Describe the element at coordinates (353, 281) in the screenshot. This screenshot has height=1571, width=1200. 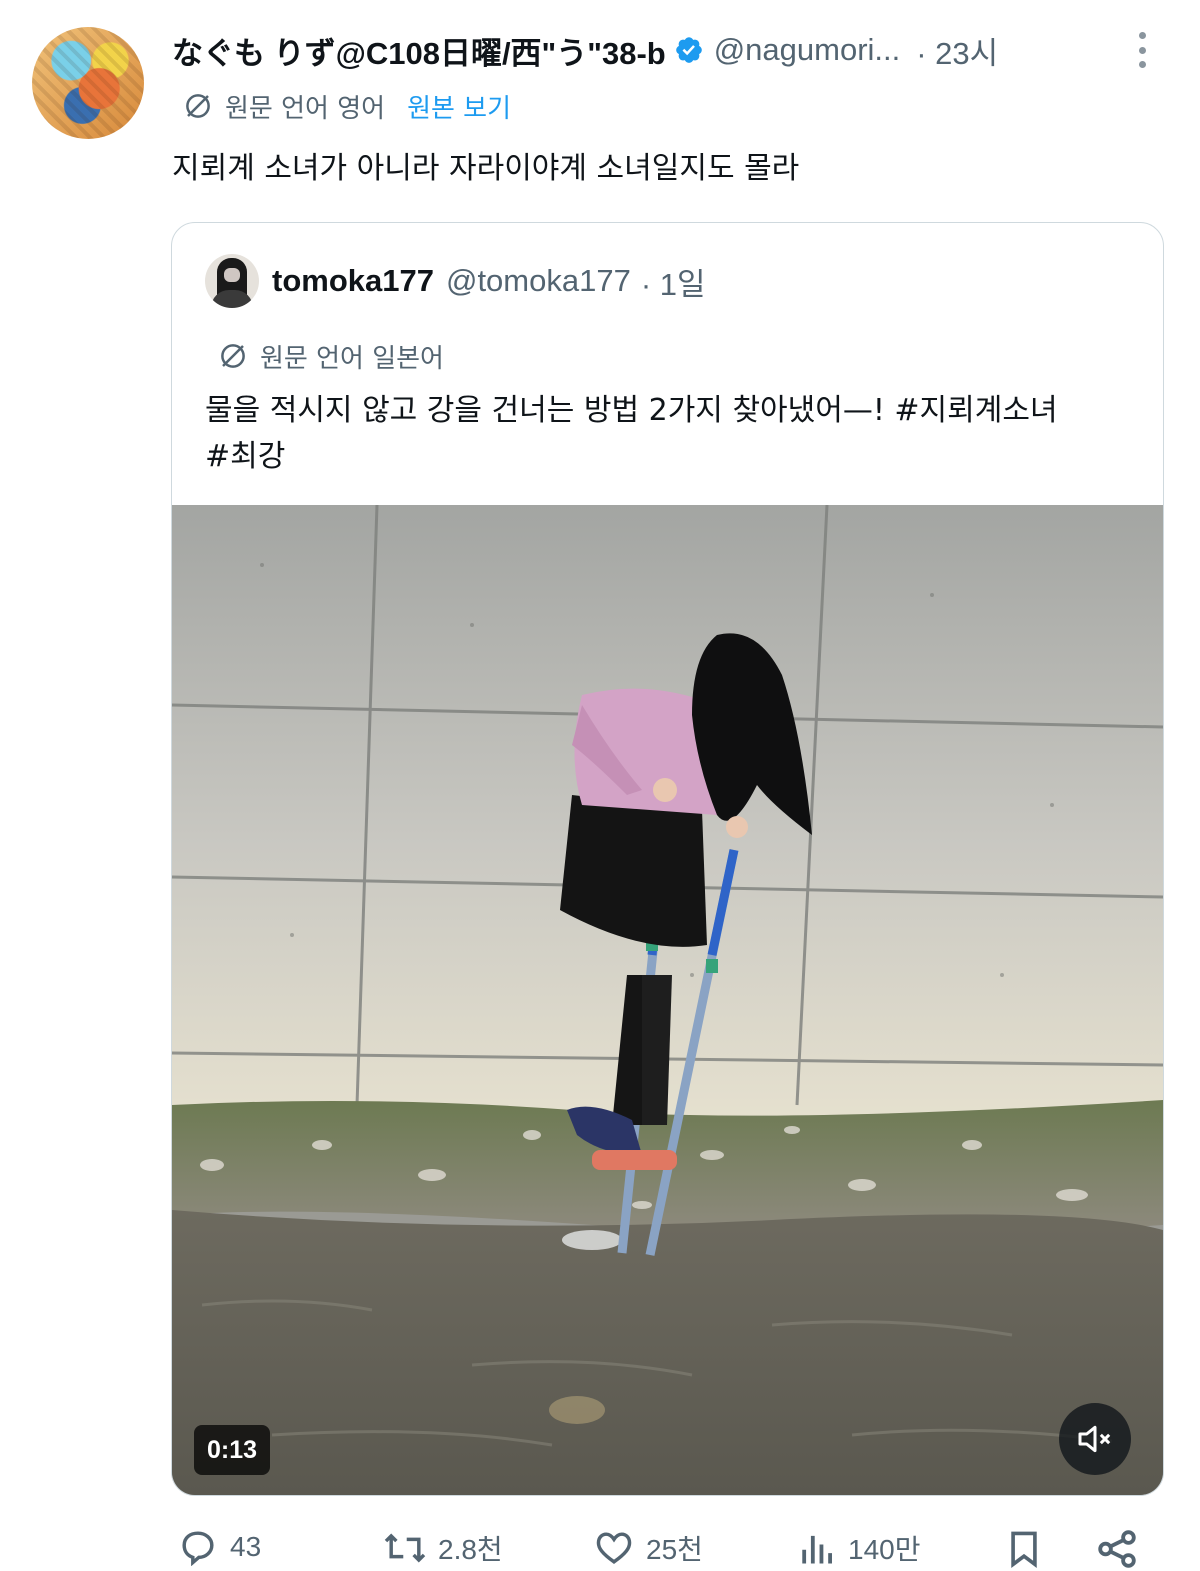
I see `quoted-author-display-name: tomoka177` at that location.